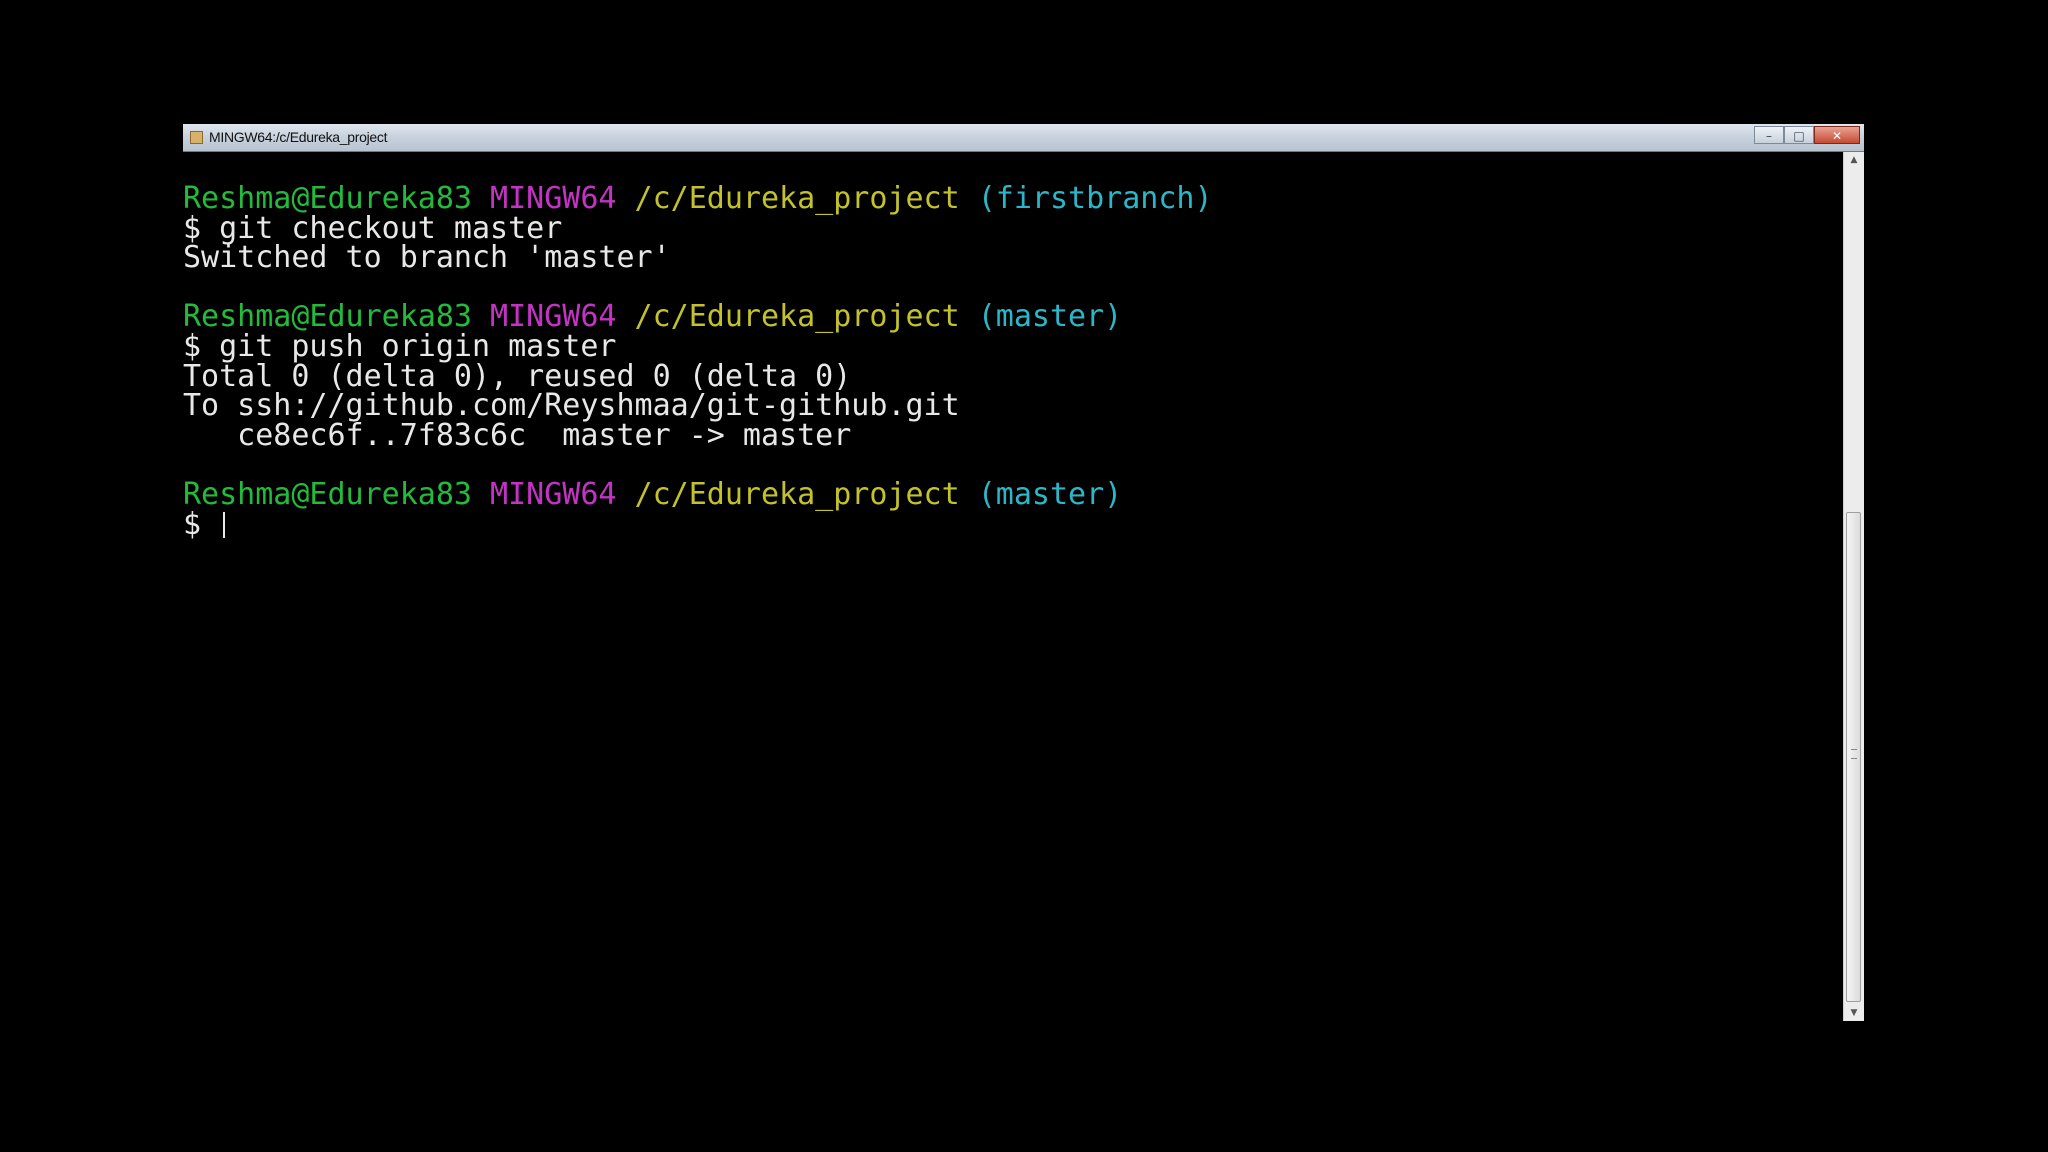  What do you see at coordinates (1095, 198) in the screenshot?
I see `prompt-branch: (firstbranch)` at bounding box center [1095, 198].